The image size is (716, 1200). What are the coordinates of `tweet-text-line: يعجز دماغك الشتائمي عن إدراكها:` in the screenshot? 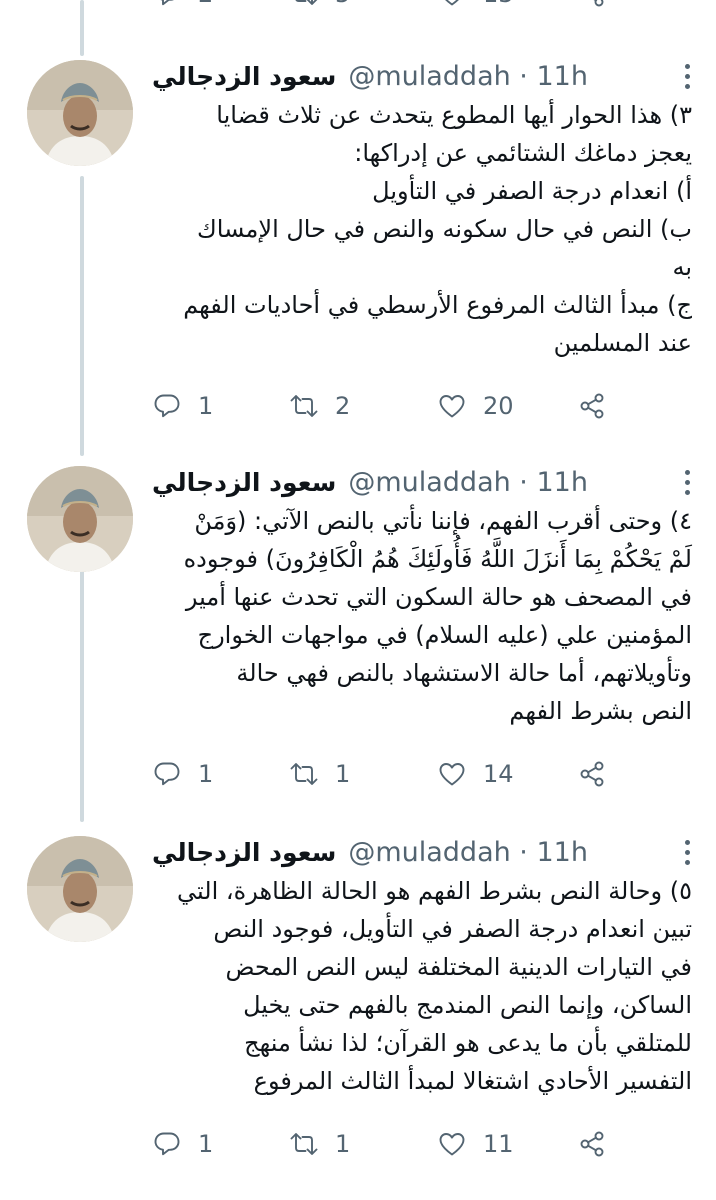 It's located at (523, 153).